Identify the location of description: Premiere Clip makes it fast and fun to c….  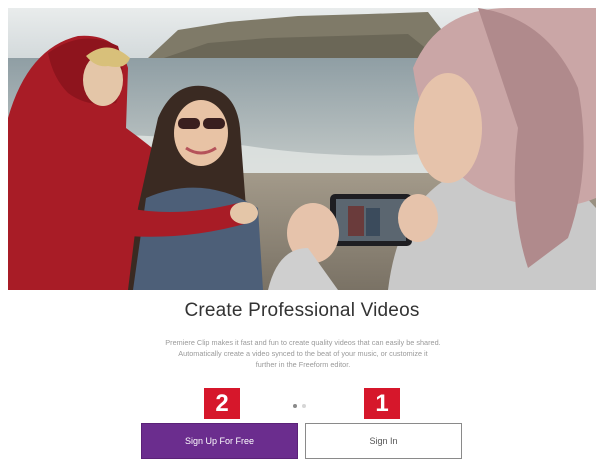
(303, 353).